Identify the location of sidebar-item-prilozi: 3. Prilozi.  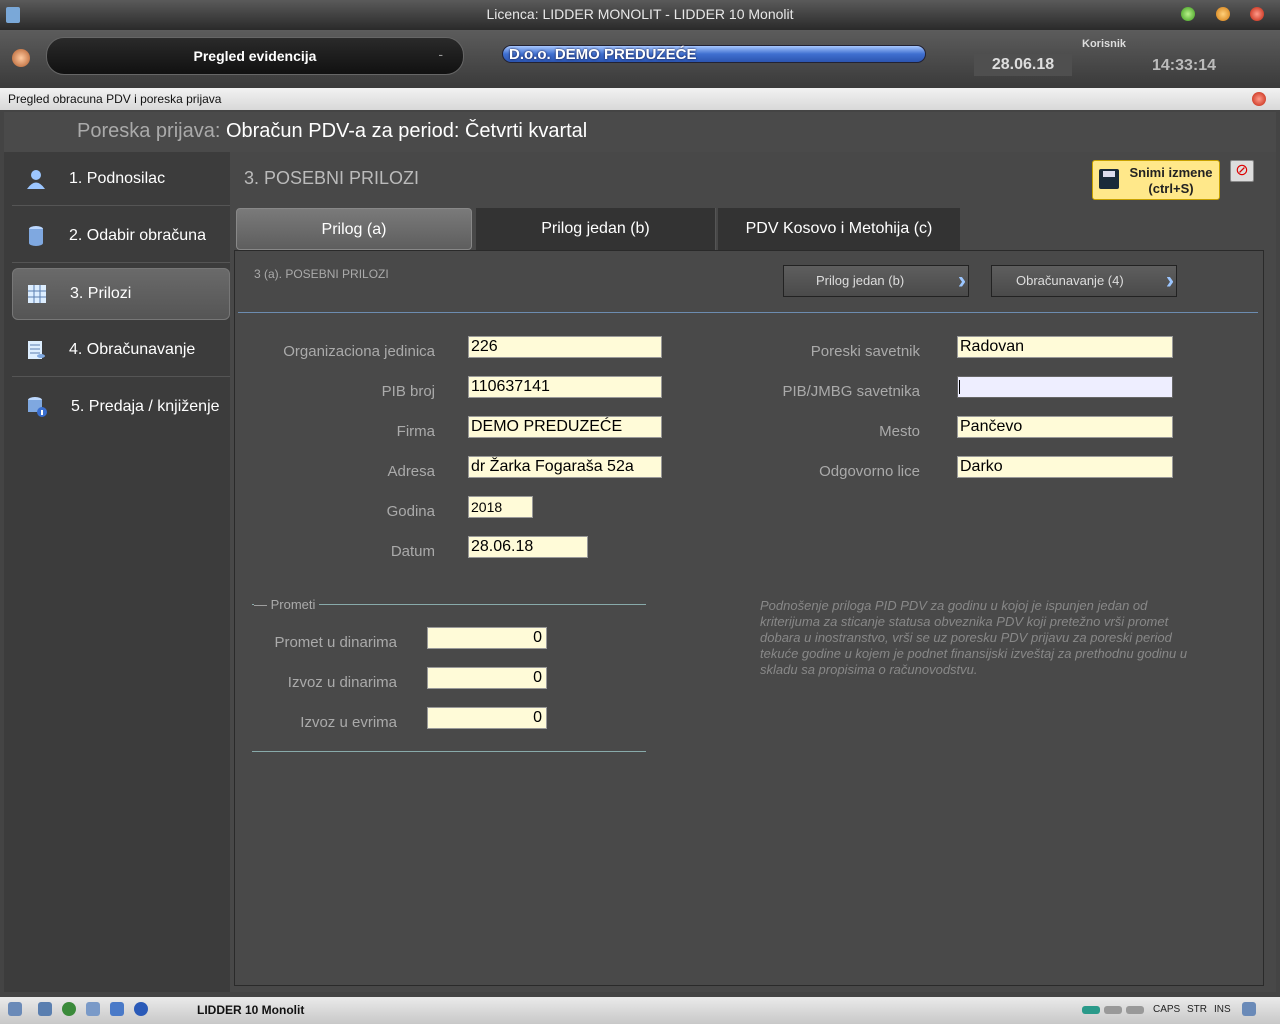
(121, 294).